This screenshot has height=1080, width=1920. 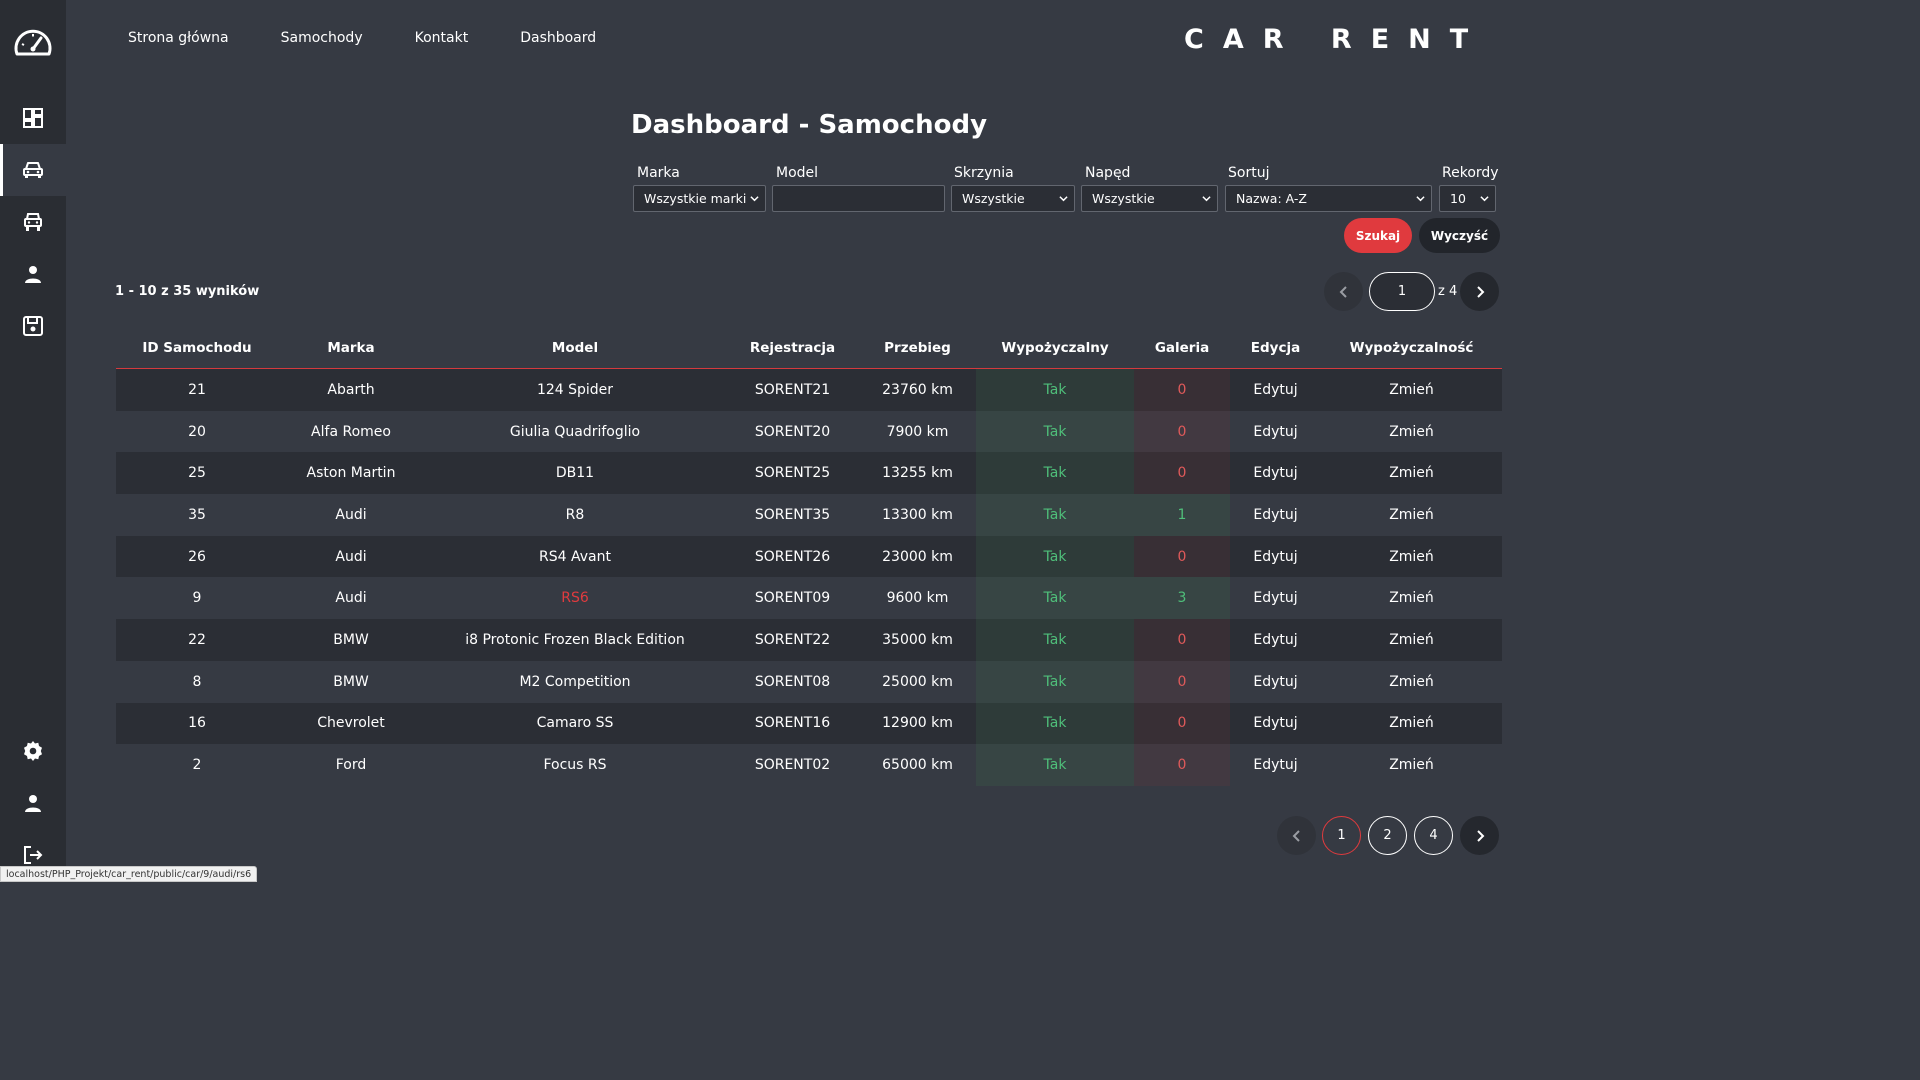 I want to click on nav-link-cars: Samochody, so click(x=322, y=38).